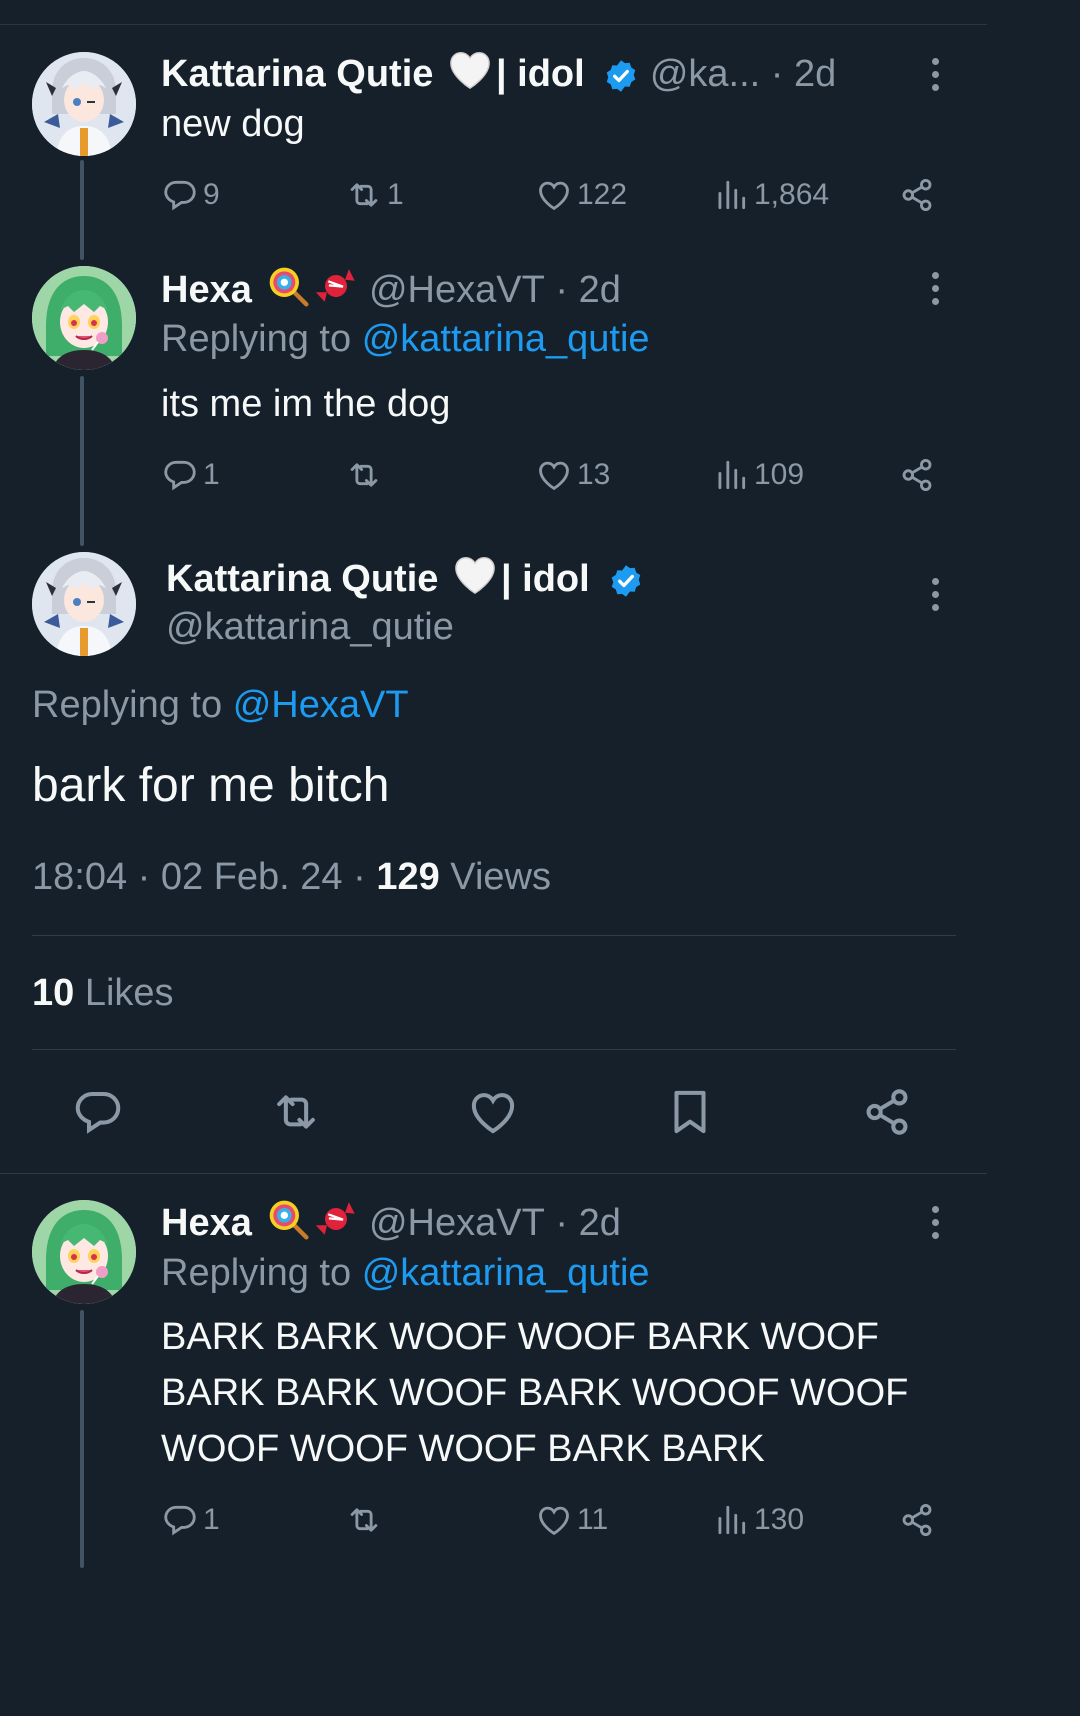  I want to click on author-handle: @kattarina_qutie, so click(310, 627).